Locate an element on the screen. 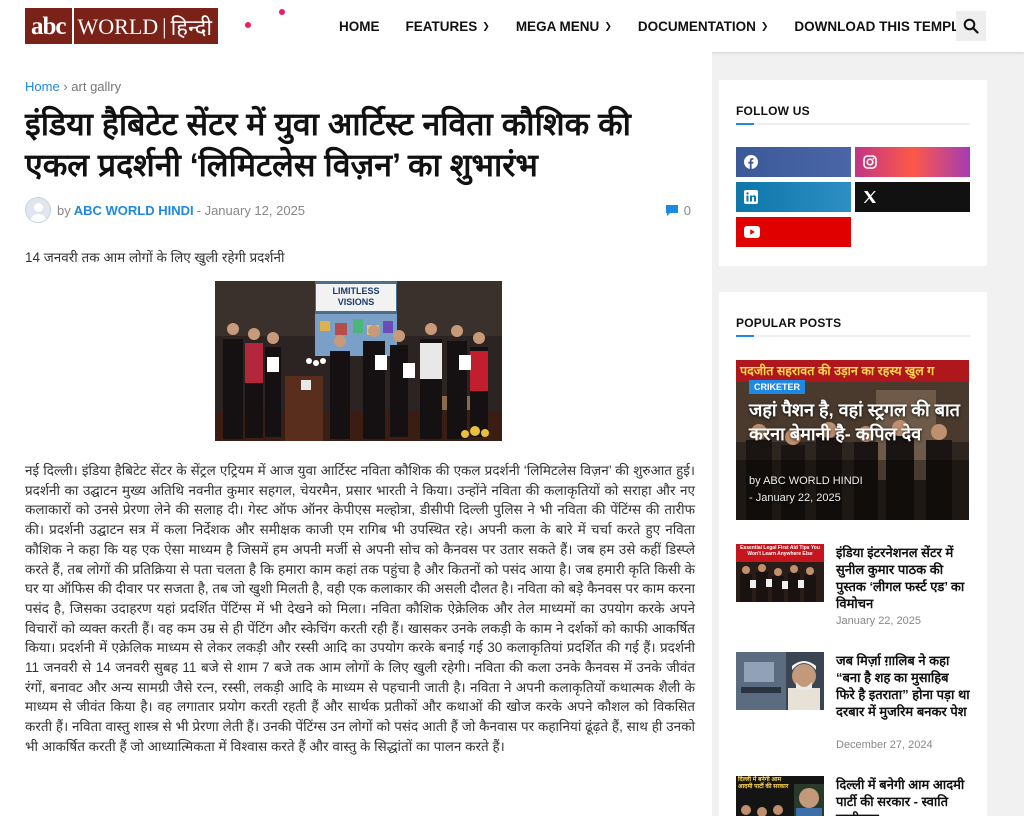 The image size is (1024, 816). nav-features: FEATURES ❯ is located at coordinates (448, 26).